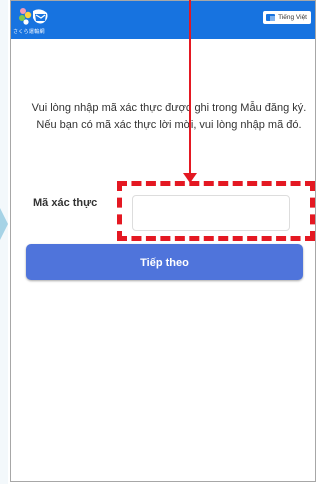 This screenshot has width=326, height=484. What do you see at coordinates (29, 32) in the screenshot?
I see `logo-text: さくら運輸網` at bounding box center [29, 32].